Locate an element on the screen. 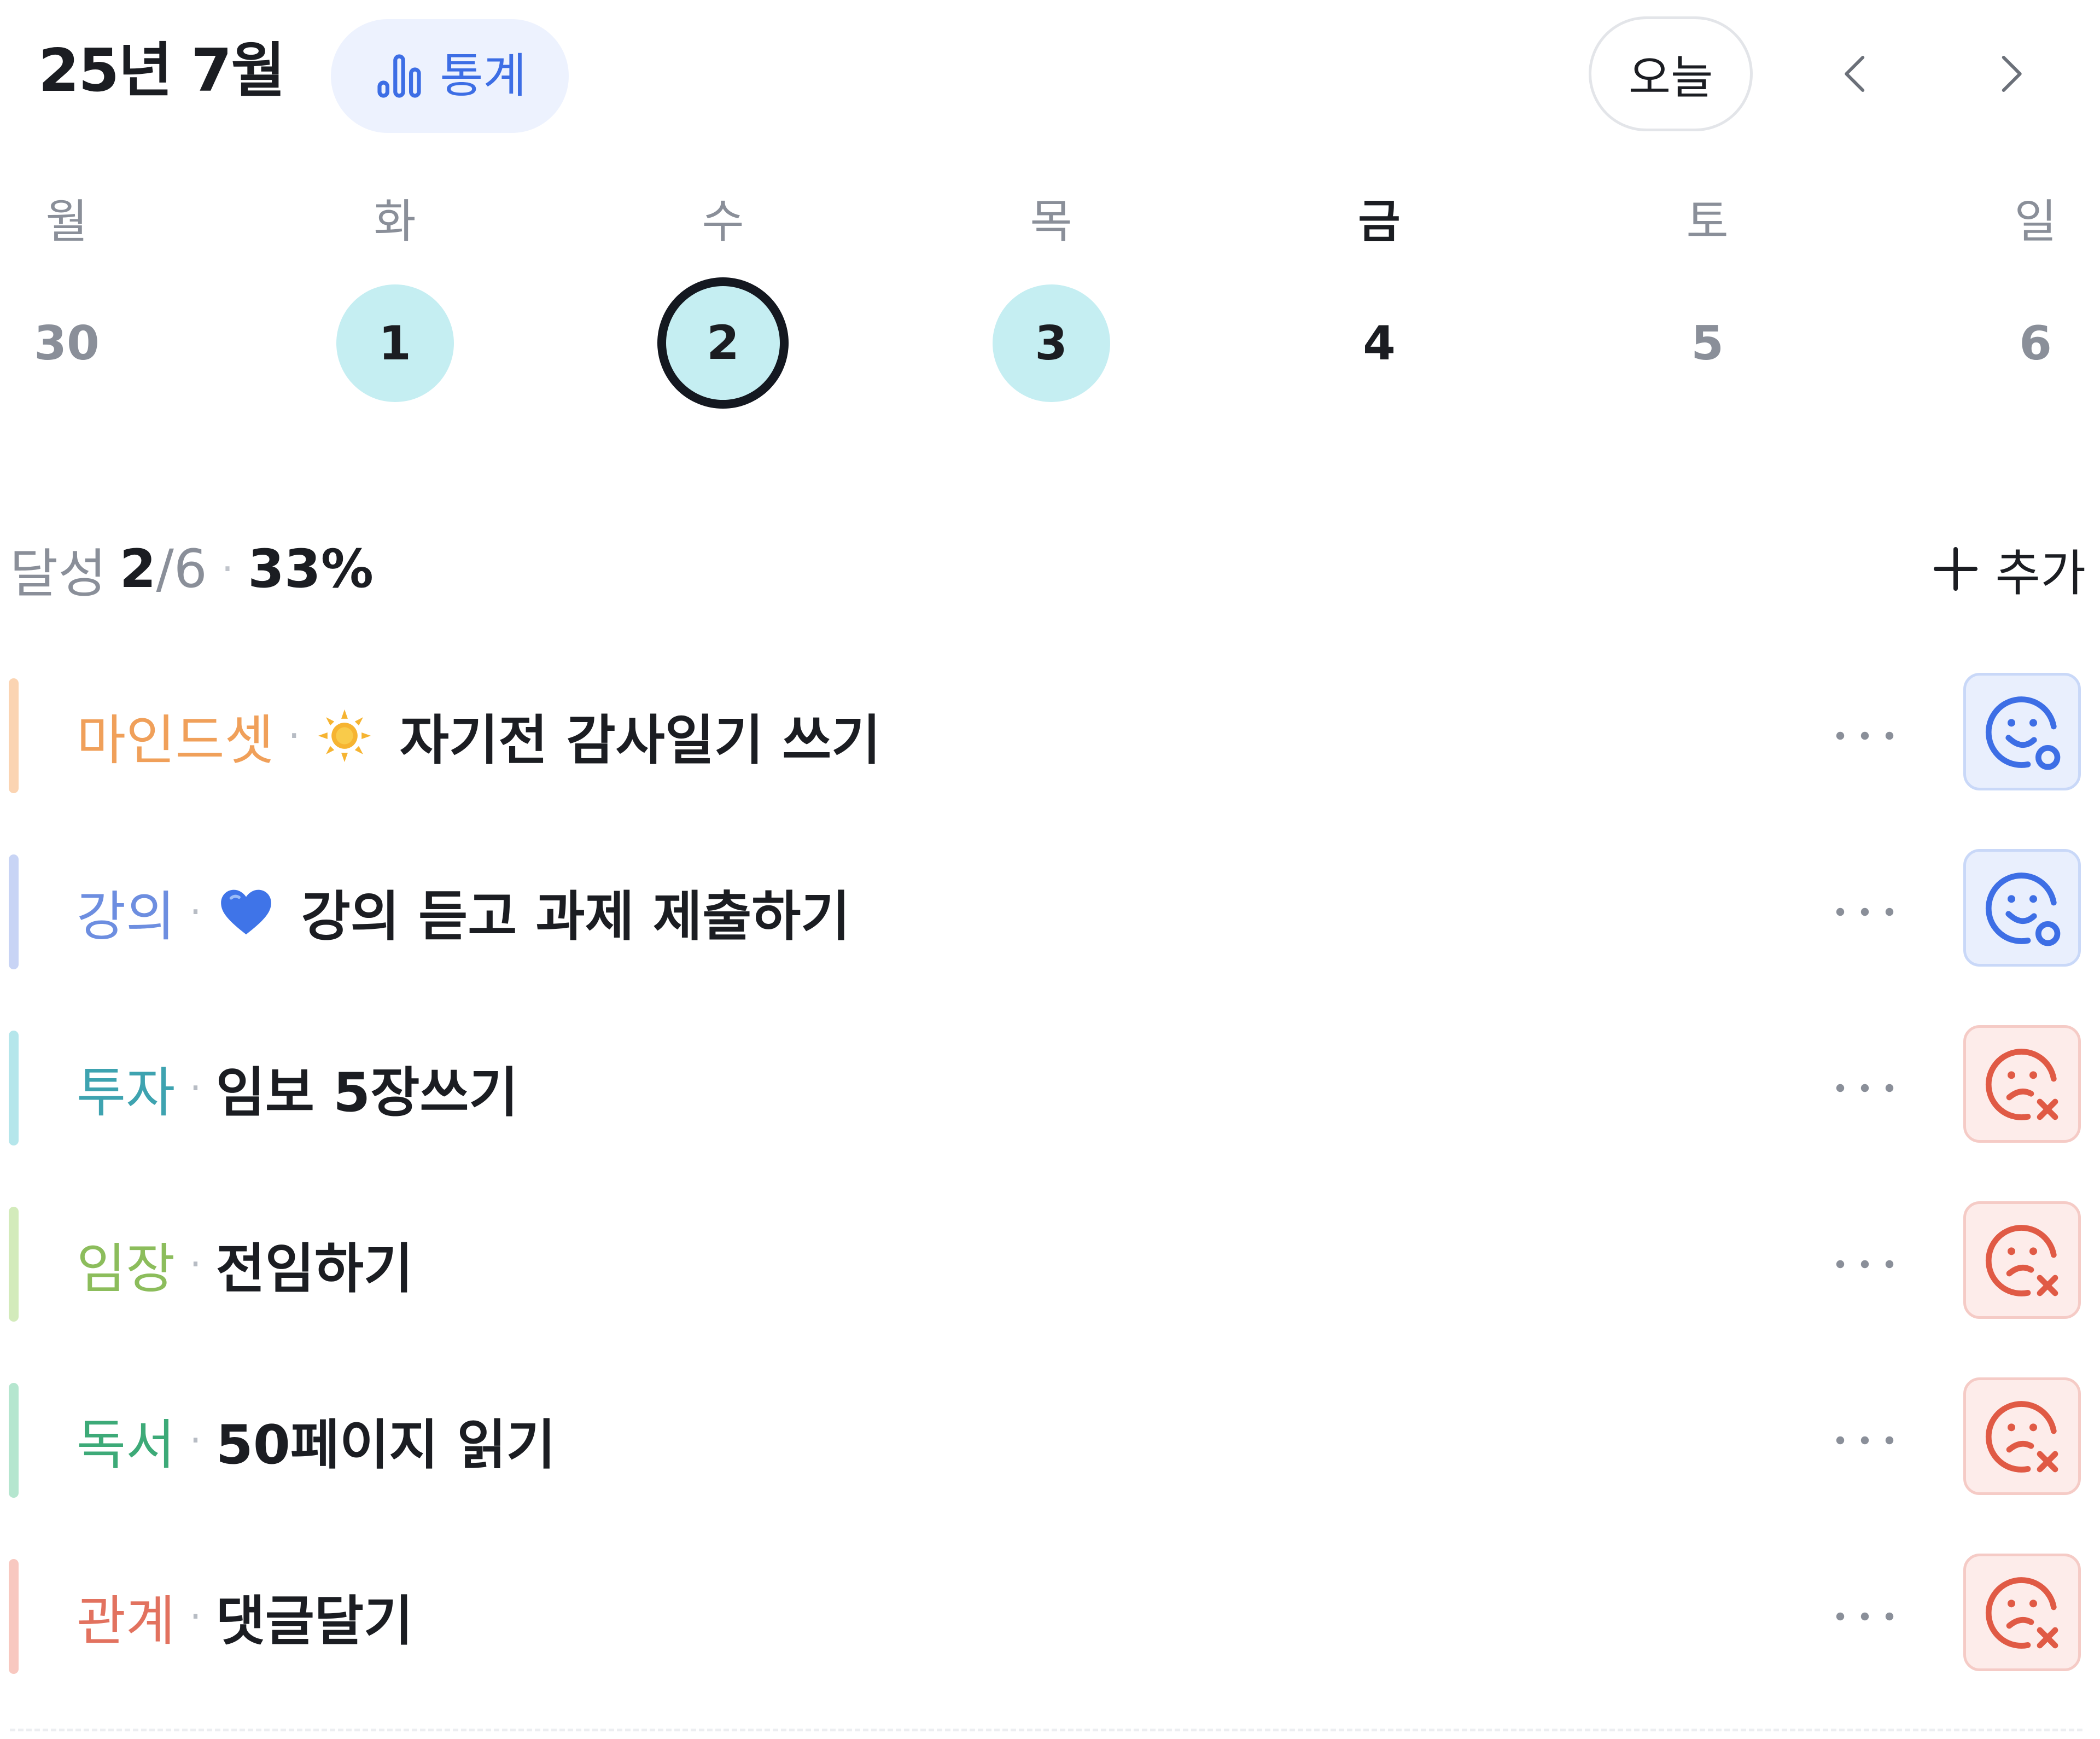  next-week-button is located at coordinates (2010, 74).